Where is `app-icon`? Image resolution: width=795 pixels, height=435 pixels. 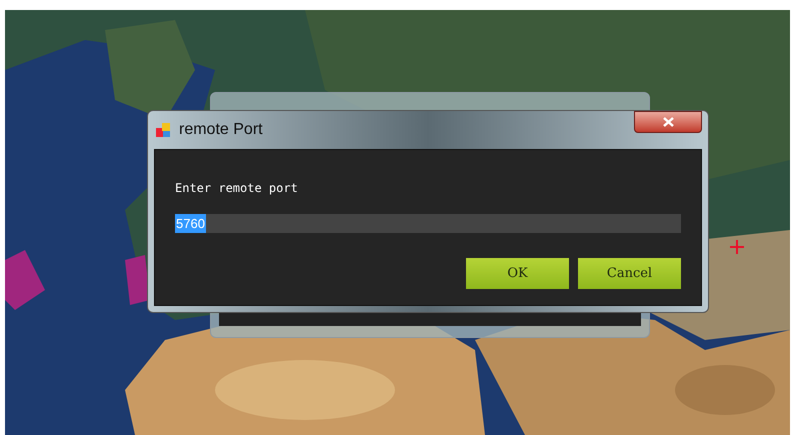
app-icon is located at coordinates (163, 130).